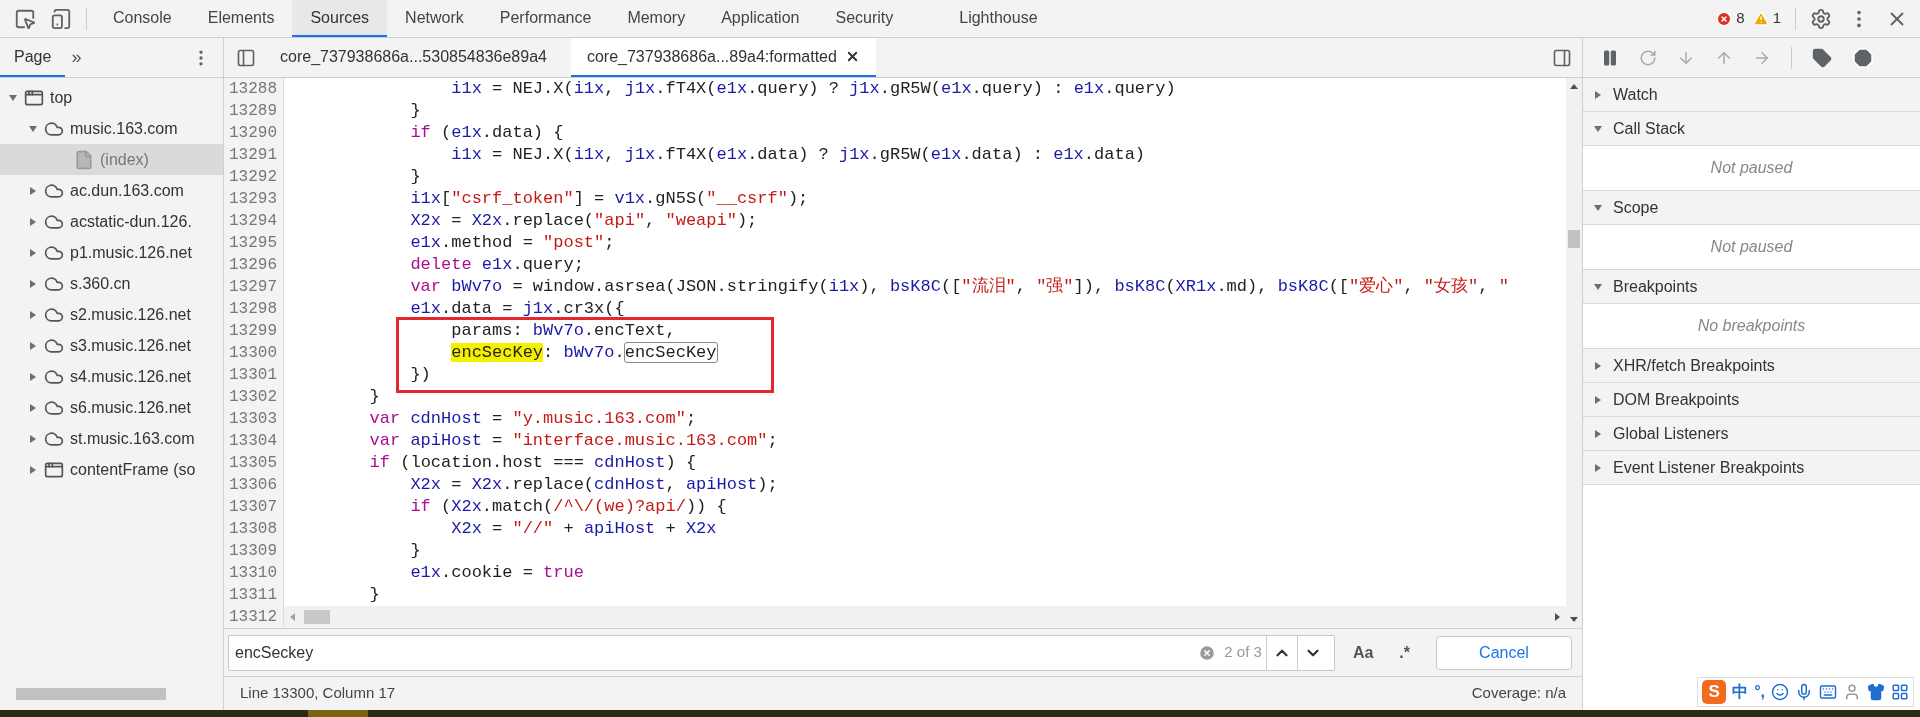 This screenshot has height=717, width=1920. I want to click on line-number: 13306, so click(254, 485).